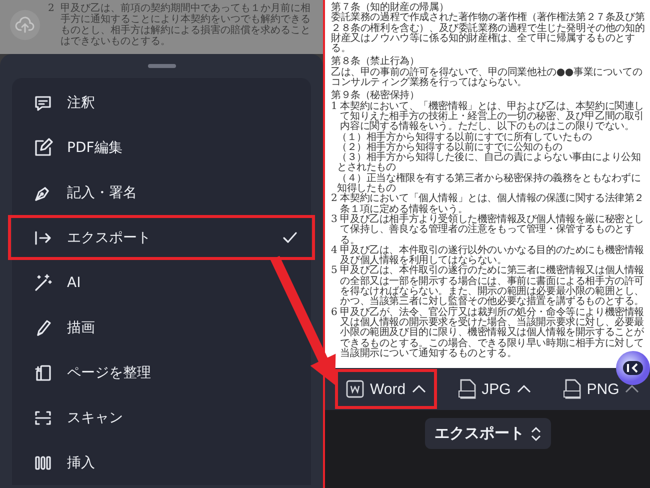  Describe the element at coordinates (390, 8) in the screenshot. I see `section-heading: 第７条（知的財産の帰属）` at that location.